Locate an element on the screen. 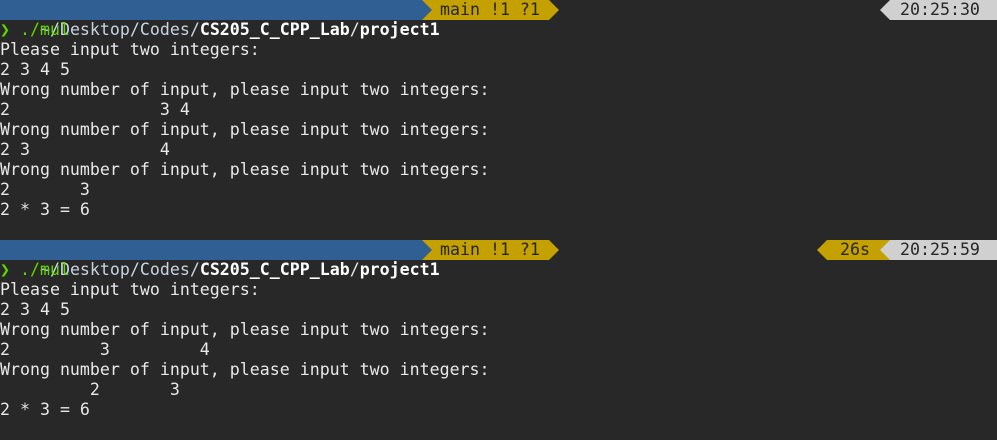 The width and height of the screenshot is (997, 440). command-duration: 26s is located at coordinates (855, 249).